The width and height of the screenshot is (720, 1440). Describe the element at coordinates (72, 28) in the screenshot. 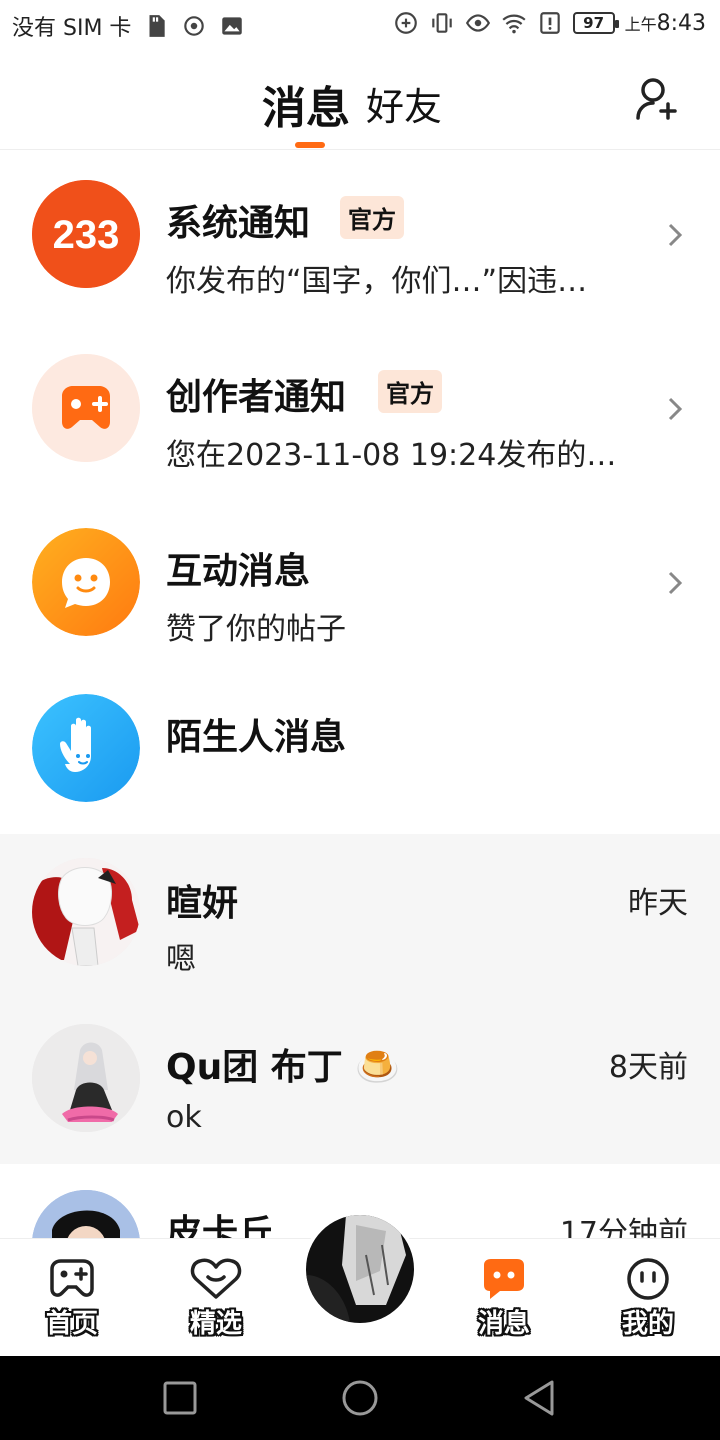

I see `carrier-text: 没有 SIM 卡` at that location.